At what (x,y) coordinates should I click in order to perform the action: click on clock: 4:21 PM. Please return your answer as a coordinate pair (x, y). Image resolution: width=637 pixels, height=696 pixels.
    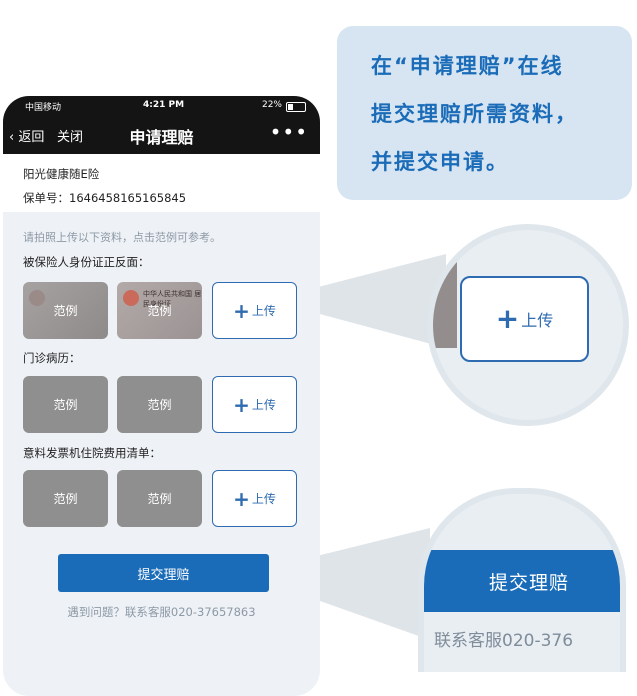
    Looking at the image, I should click on (164, 105).